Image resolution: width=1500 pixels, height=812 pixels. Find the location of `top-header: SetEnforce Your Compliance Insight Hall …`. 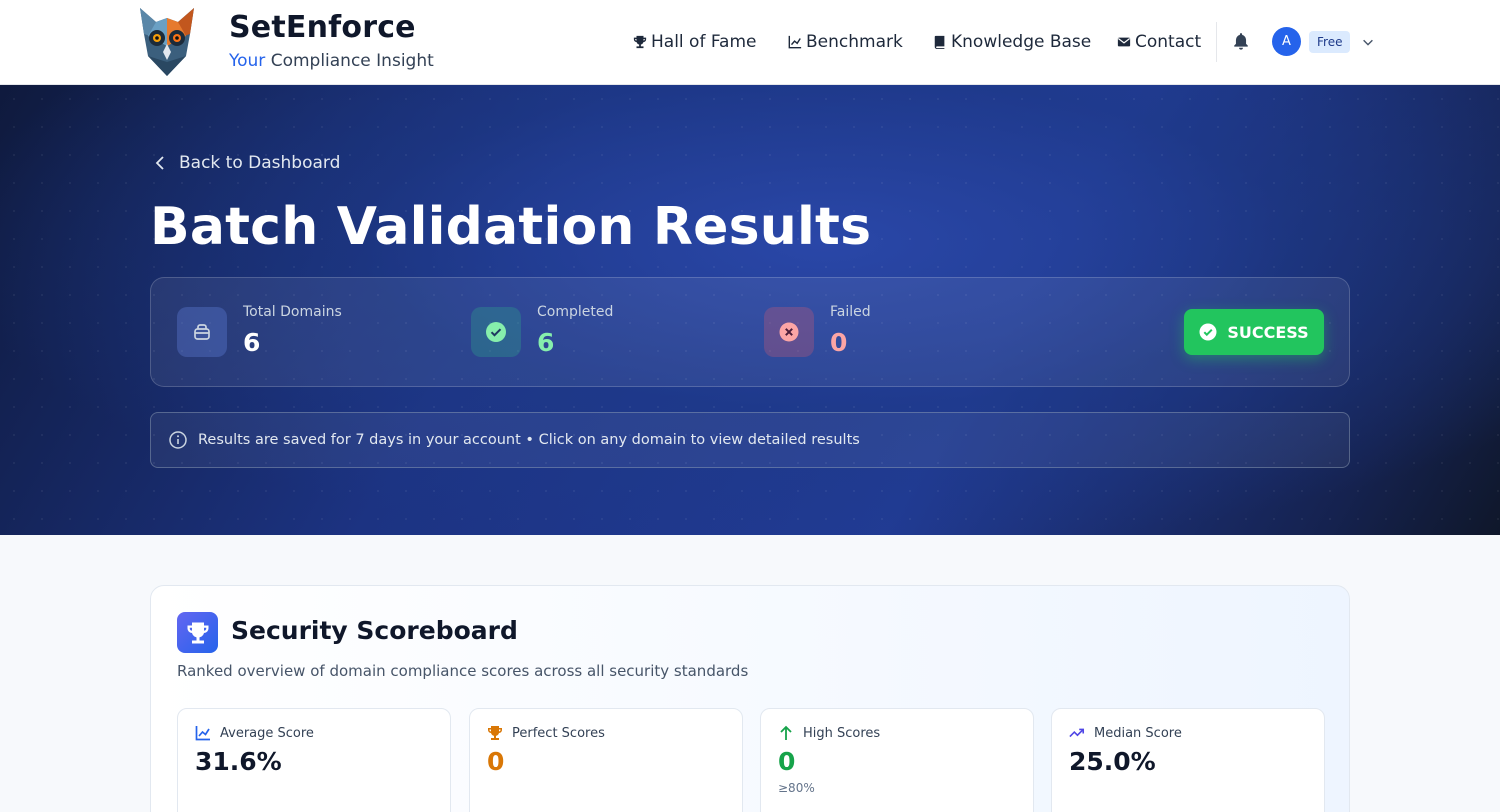

top-header: SetEnforce Your Compliance Insight Hall … is located at coordinates (750, 42).